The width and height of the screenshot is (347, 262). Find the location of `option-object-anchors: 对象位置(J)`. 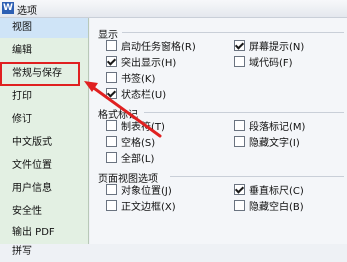

option-object-anchors: 对象位置(J) is located at coordinates (139, 191).